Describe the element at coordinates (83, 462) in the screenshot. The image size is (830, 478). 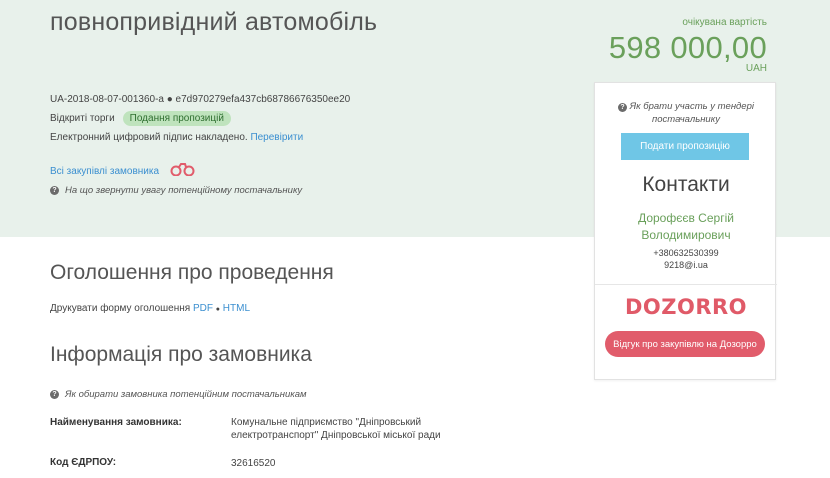
I see `buyer-code-label: Код ЄДРПОУ:` at that location.